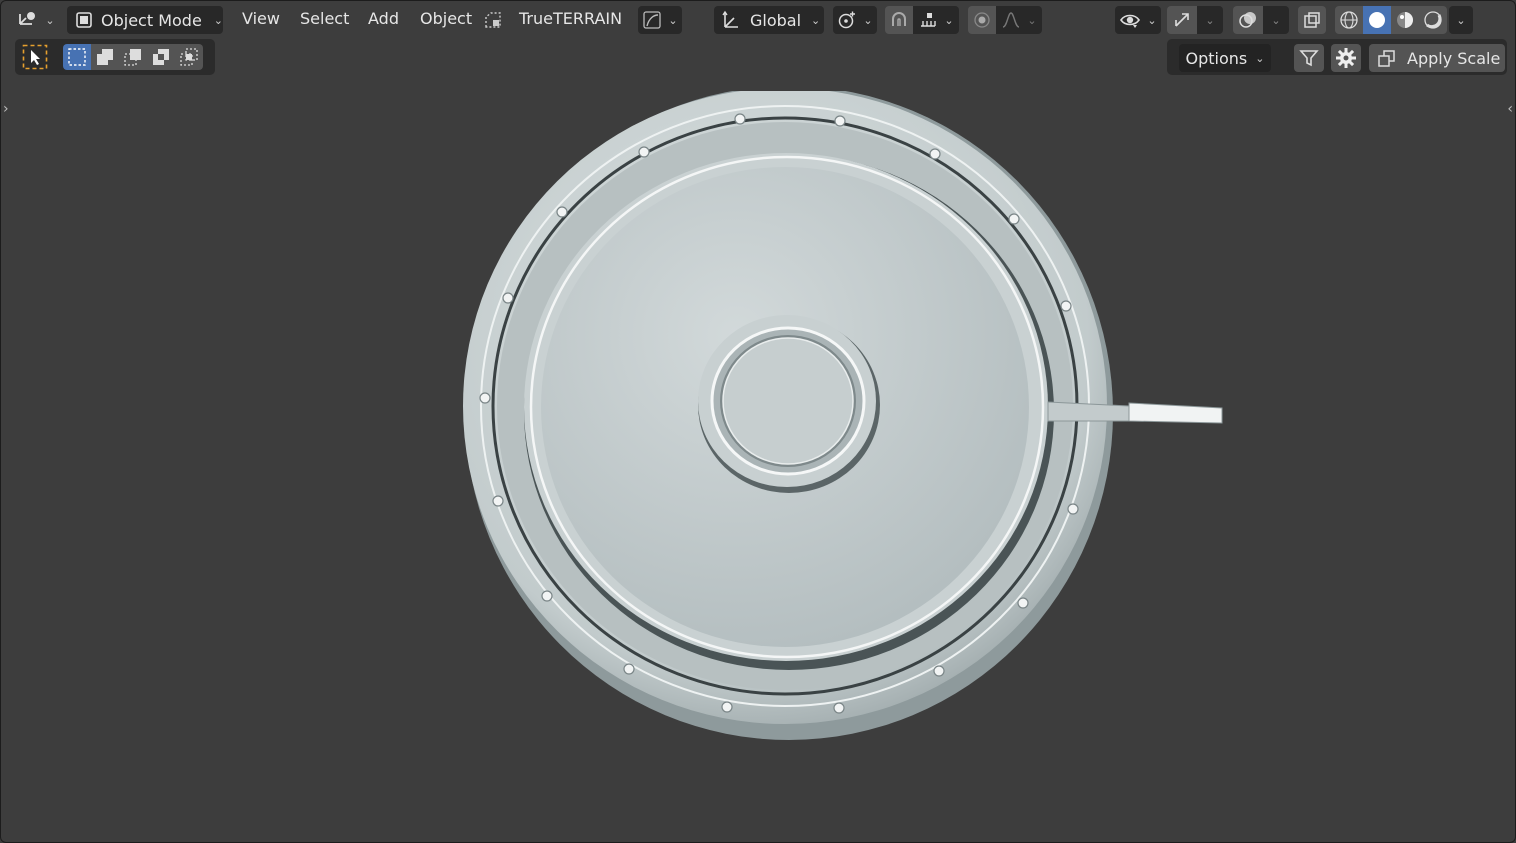 This screenshot has height=843, width=1516. I want to click on curve-dropdown: ⌄, so click(660, 20).